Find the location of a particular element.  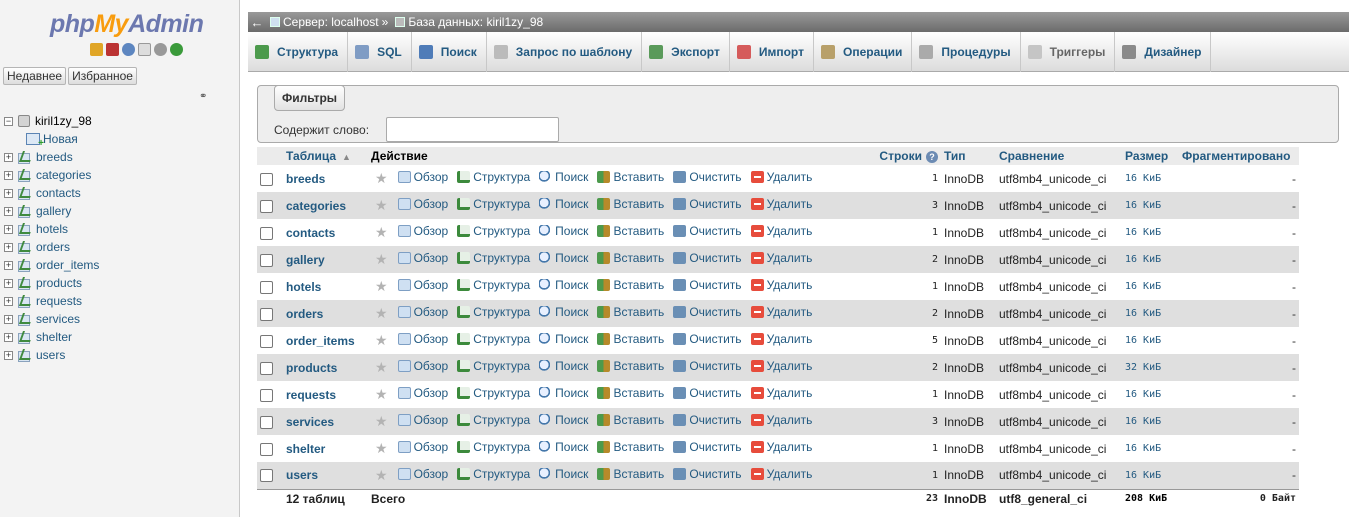

tree-new-table: Новая is located at coordinates (120, 139).